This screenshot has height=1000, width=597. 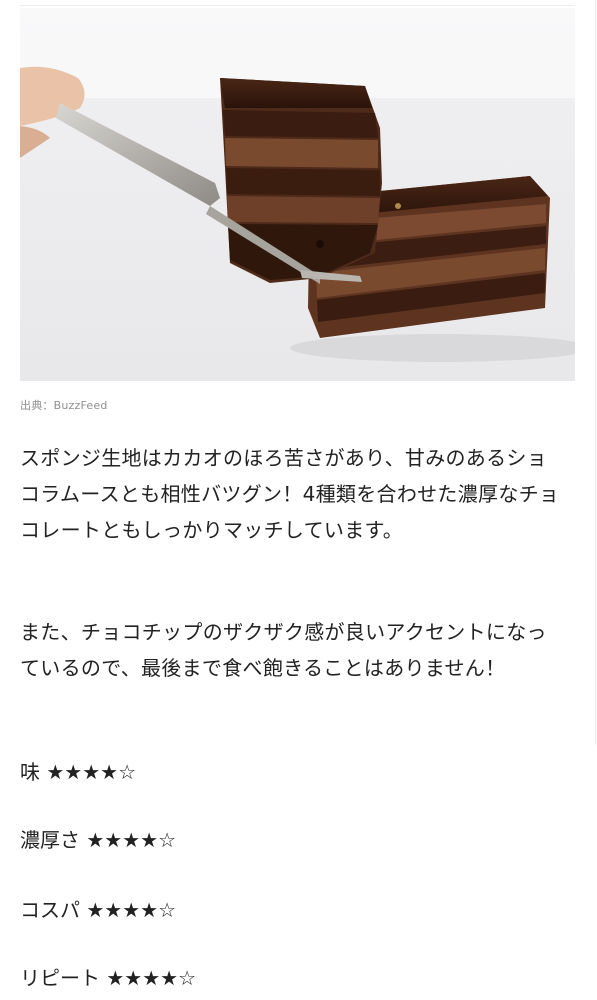 What do you see at coordinates (297, 3) in the screenshot?
I see `top-divider` at bounding box center [297, 3].